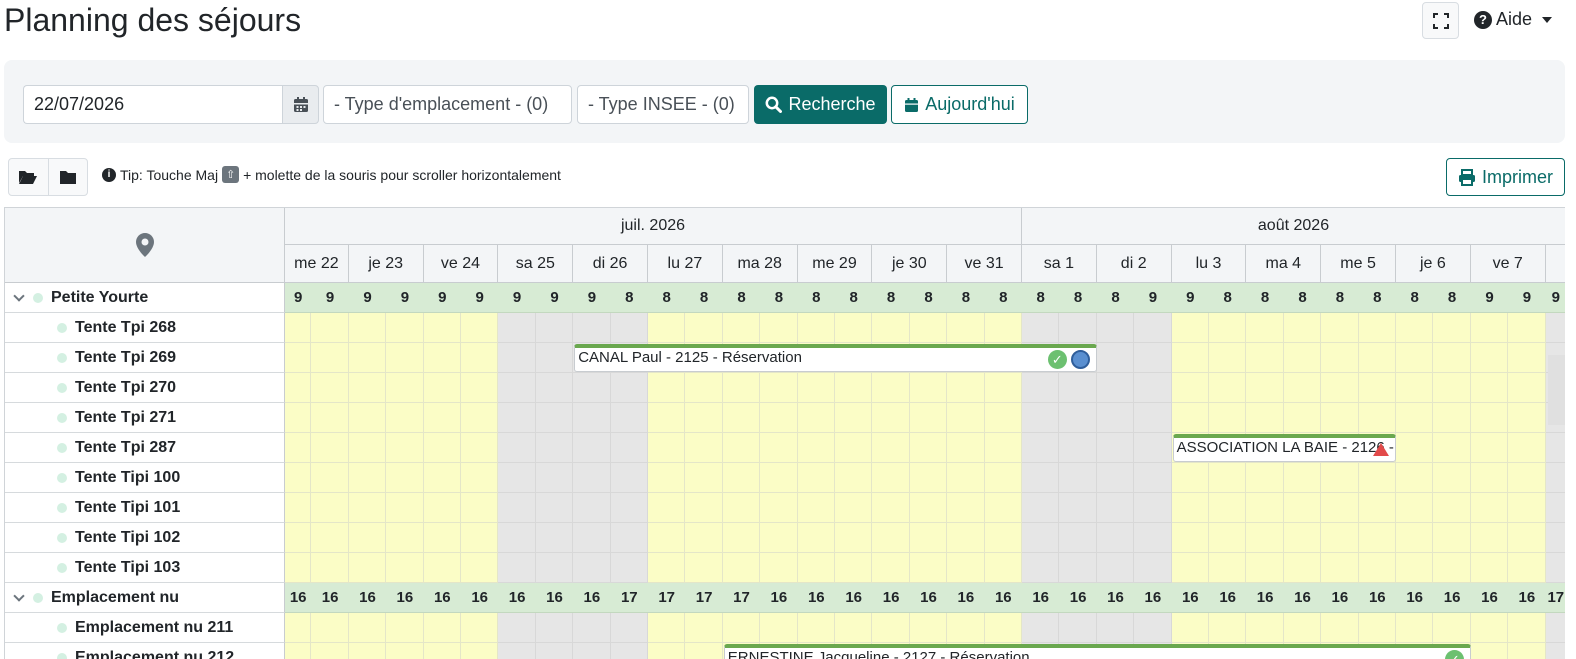 Image resolution: width=1576 pixels, height=659 pixels. What do you see at coordinates (145, 388) in the screenshot?
I see `site-row-label: Tente Tpi 270` at bounding box center [145, 388].